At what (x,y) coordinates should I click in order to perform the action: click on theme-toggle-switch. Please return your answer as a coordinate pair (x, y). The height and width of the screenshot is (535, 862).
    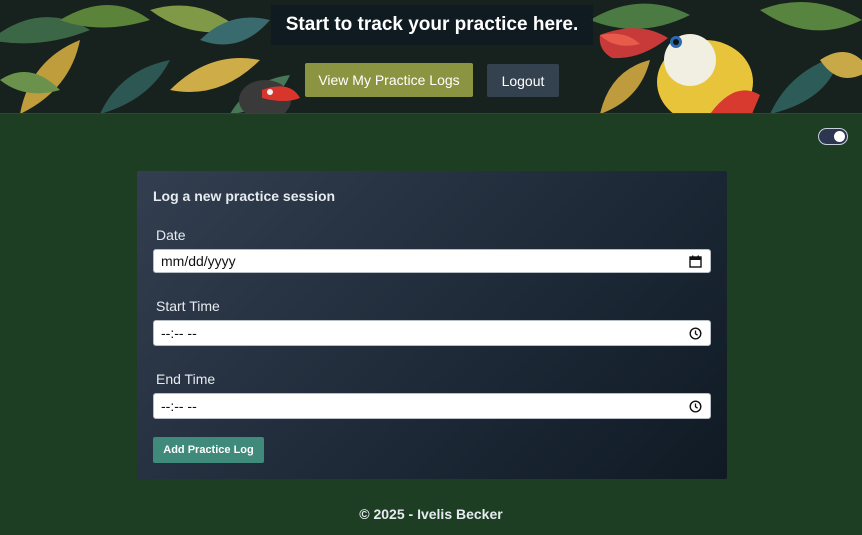
    Looking at the image, I should click on (833, 136).